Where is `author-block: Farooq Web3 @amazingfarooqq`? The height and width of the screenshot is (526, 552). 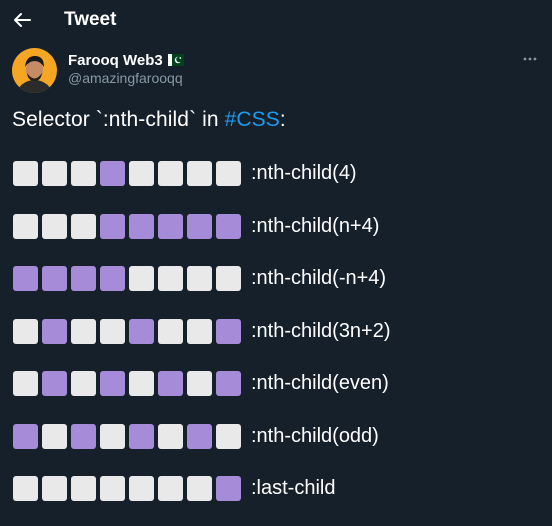 author-block: Farooq Web3 @amazingfarooqq is located at coordinates (126, 68).